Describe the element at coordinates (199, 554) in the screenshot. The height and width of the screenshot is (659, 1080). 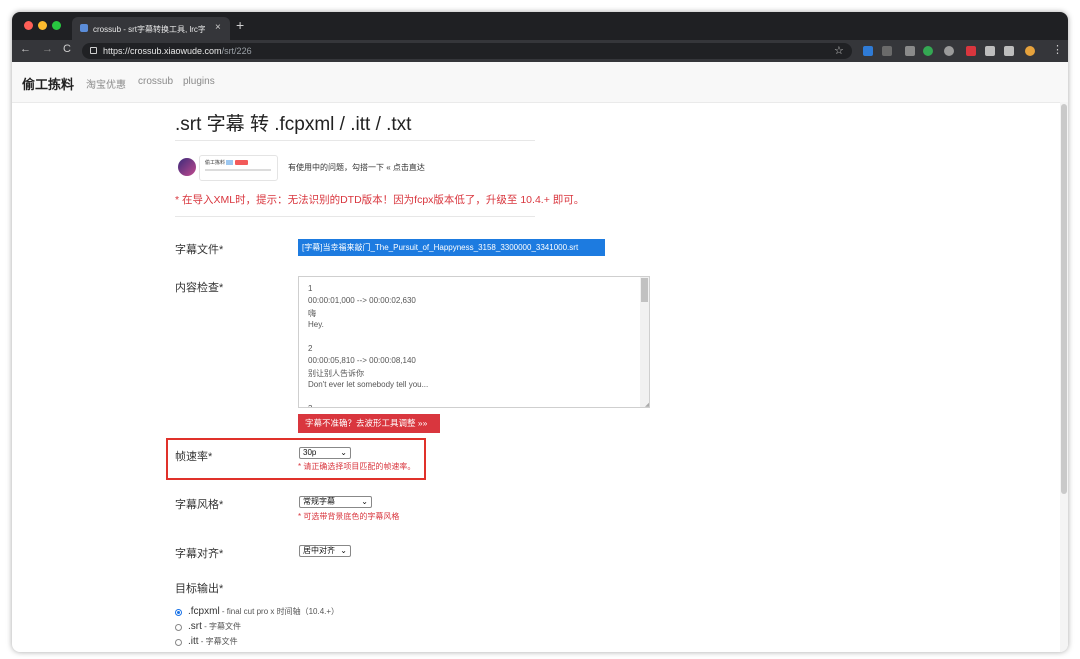
I see `align-label: 字幕对齐*` at that location.